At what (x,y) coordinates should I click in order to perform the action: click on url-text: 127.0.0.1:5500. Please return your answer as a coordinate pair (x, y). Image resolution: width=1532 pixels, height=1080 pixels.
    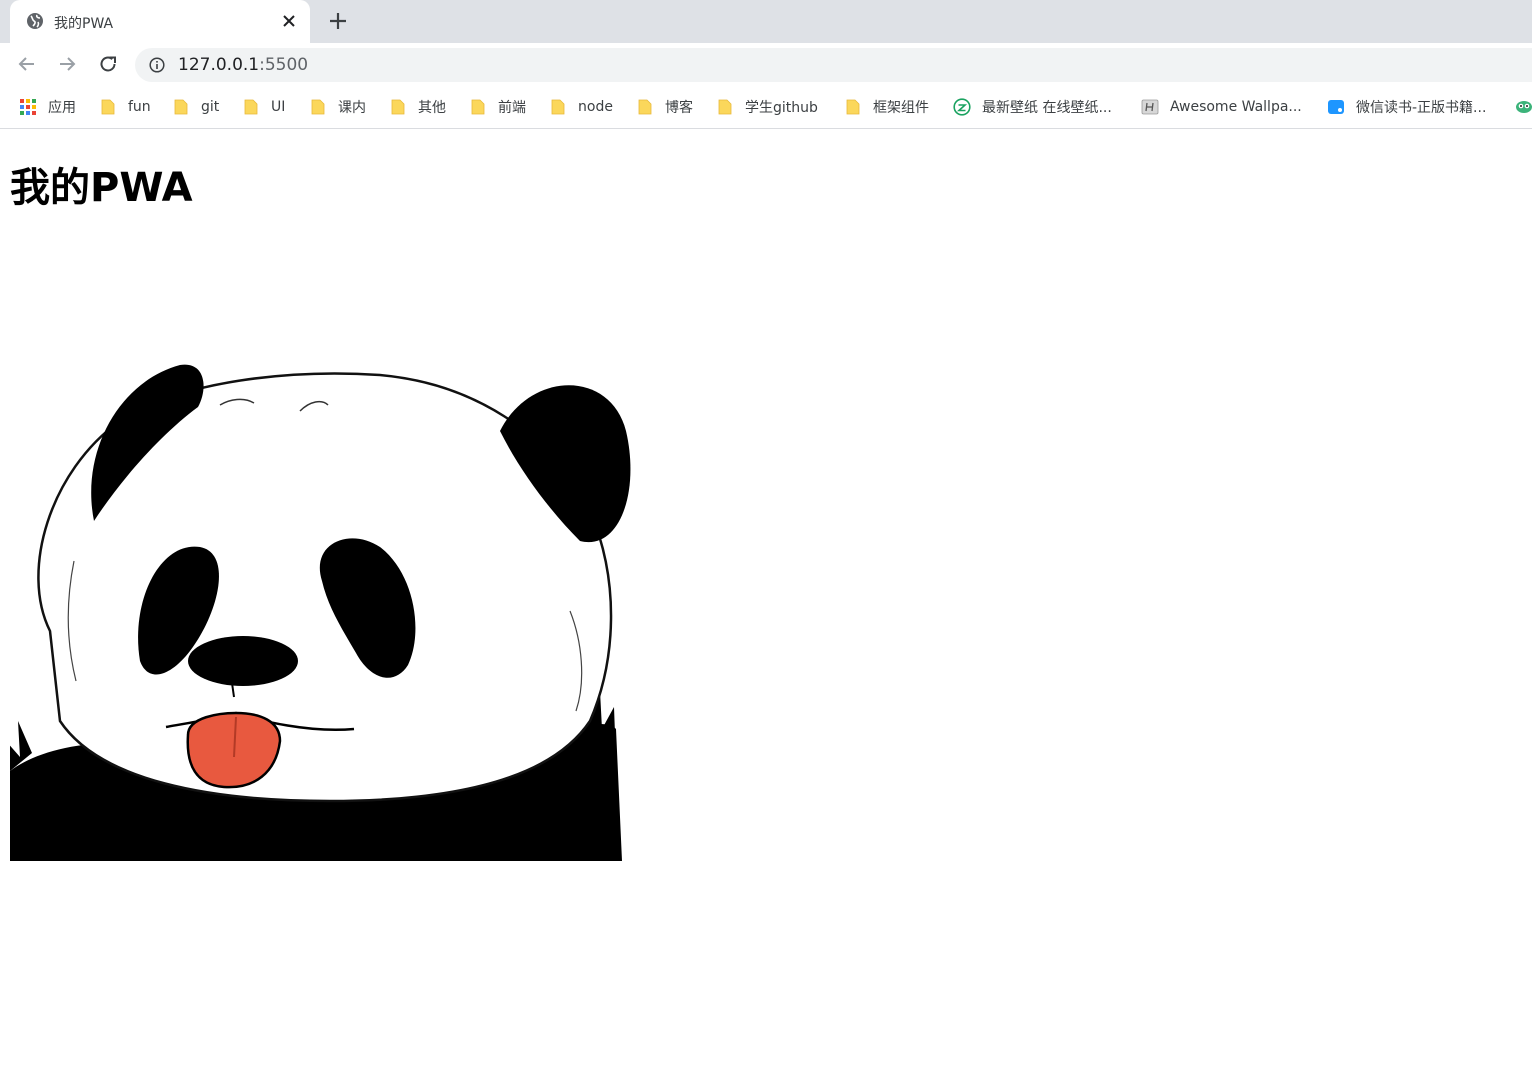
    Looking at the image, I should click on (243, 65).